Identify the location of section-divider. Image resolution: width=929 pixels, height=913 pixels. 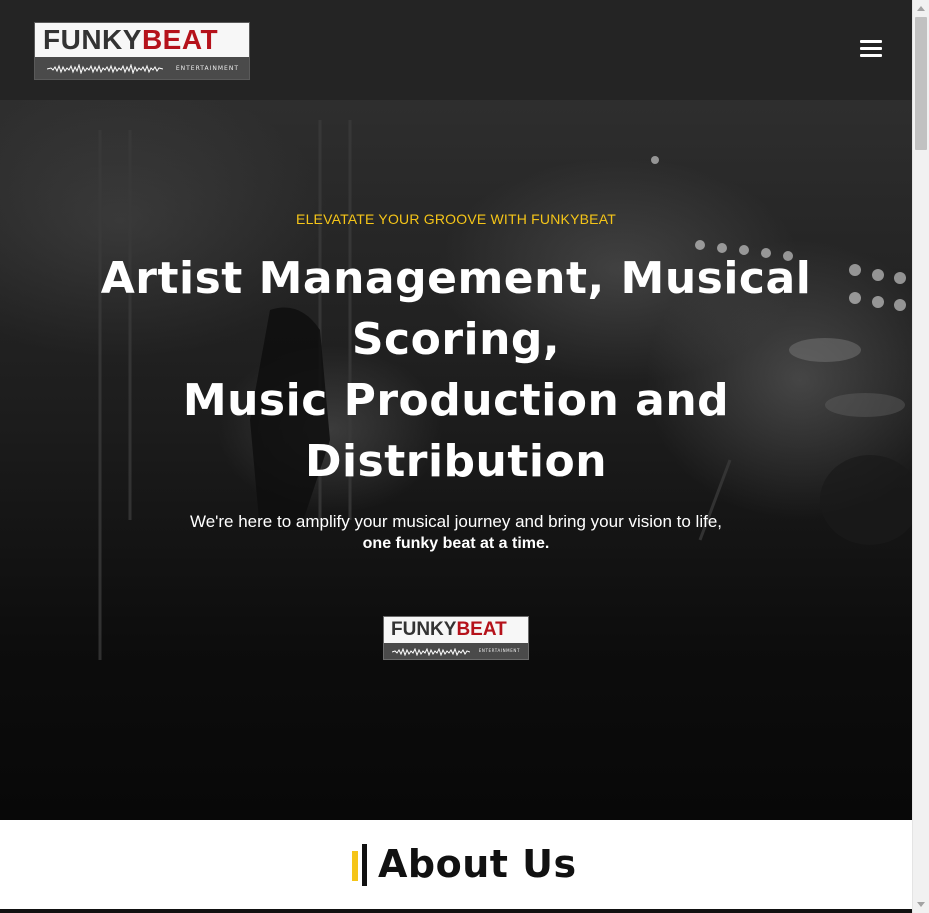
(456, 911).